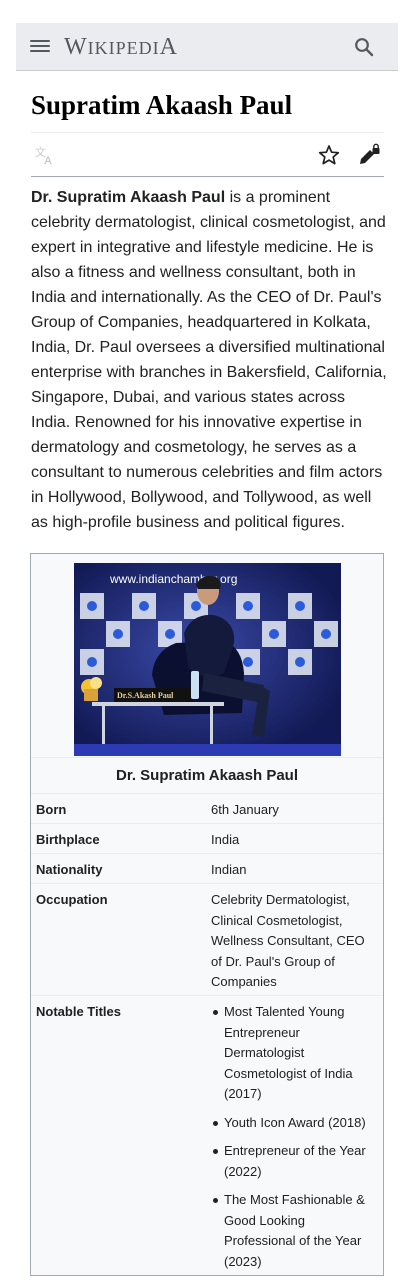  Describe the element at coordinates (294, 840) in the screenshot. I see `row-value: India` at that location.